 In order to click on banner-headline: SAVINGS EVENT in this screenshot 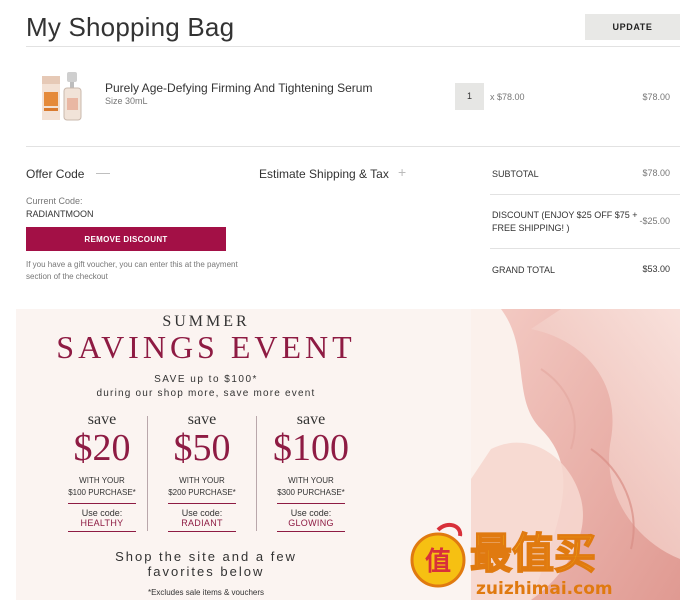, I will do `click(206, 347)`.